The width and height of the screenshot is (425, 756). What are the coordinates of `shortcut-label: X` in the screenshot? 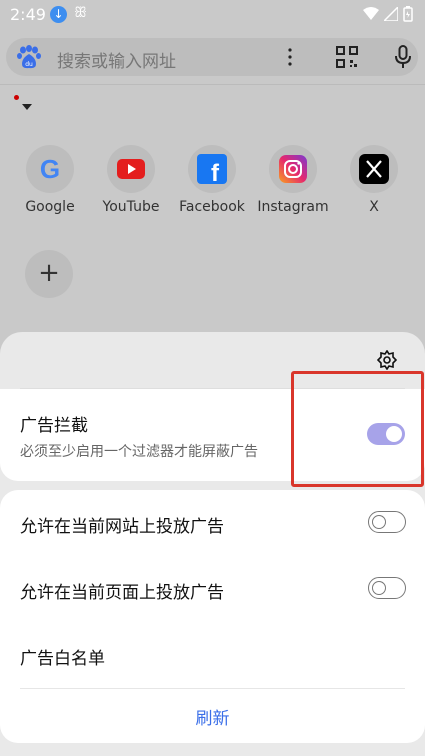 It's located at (374, 207).